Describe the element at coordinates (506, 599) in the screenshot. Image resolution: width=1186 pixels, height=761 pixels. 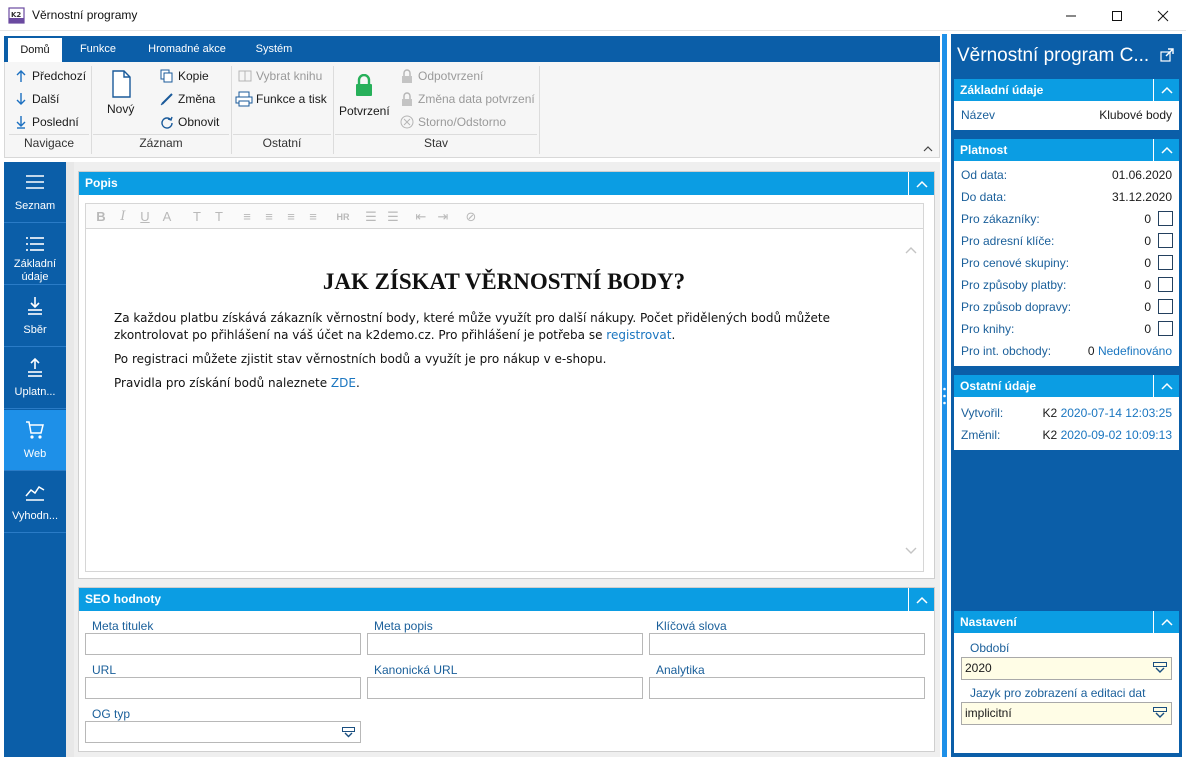
I see `seo-header: SEO hodnoty` at that location.